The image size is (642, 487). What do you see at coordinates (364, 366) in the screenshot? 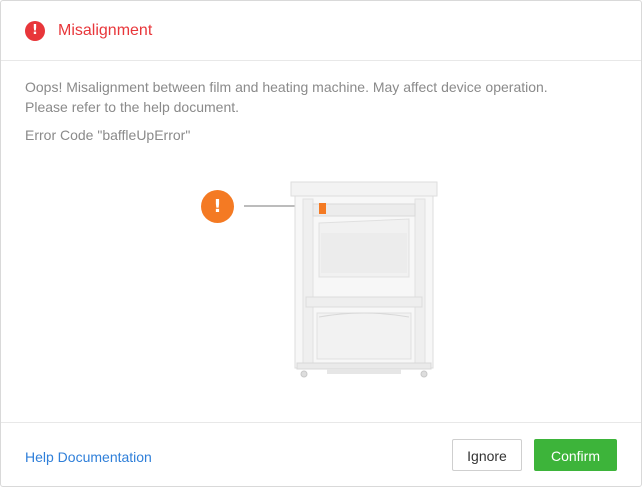
I see `device-base` at bounding box center [364, 366].